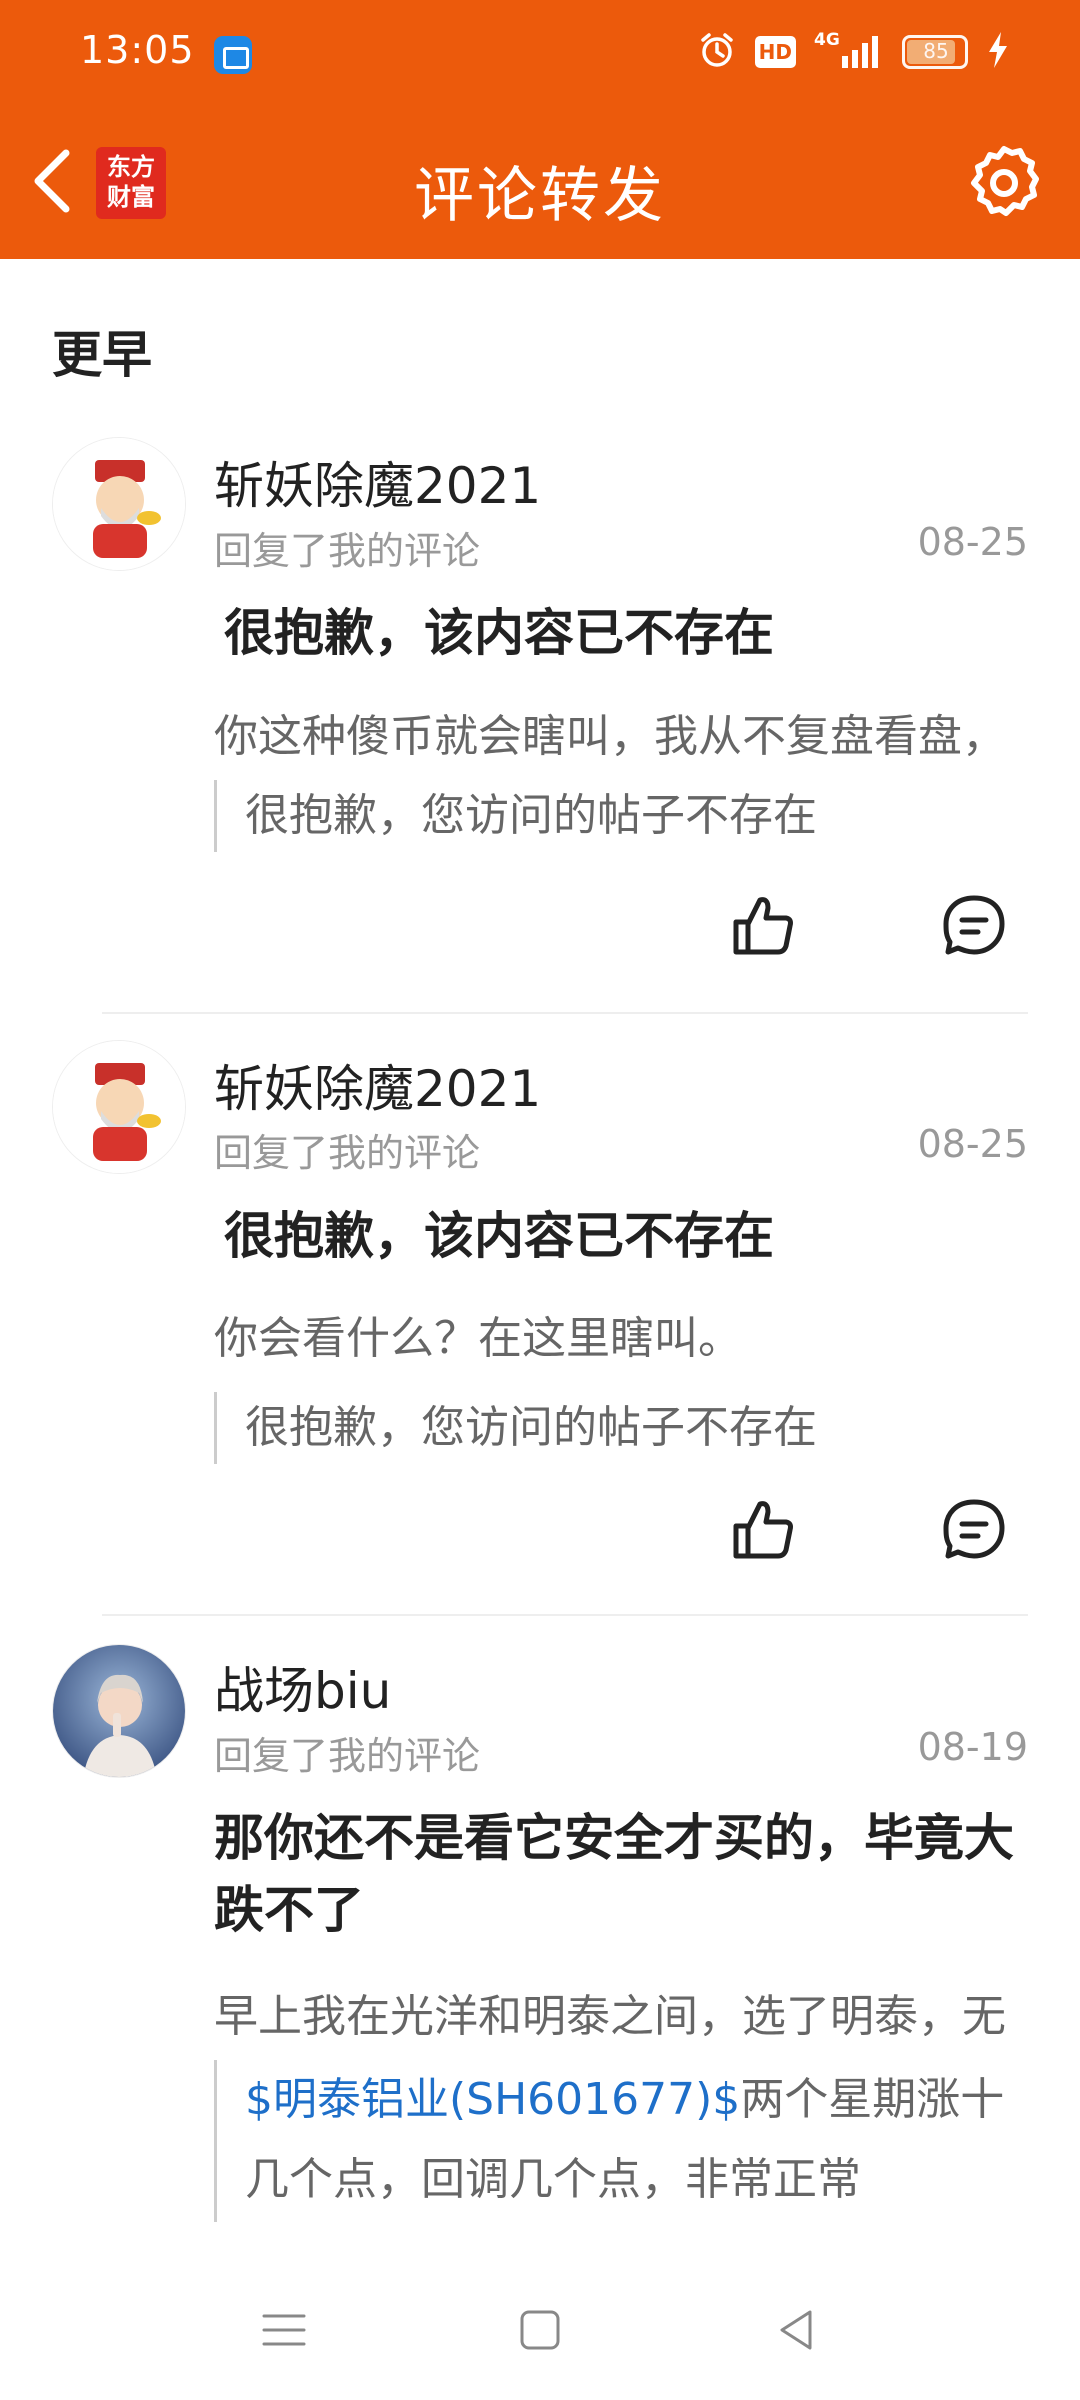 Image resolution: width=1080 pixels, height=2400 pixels. What do you see at coordinates (492, 2099) in the screenshot?
I see `stock-link: $明泰铝业(SH601677)$` at bounding box center [492, 2099].